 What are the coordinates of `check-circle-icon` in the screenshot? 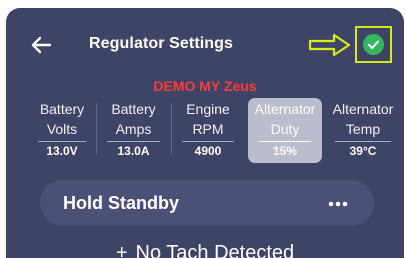 It's located at (373, 44).